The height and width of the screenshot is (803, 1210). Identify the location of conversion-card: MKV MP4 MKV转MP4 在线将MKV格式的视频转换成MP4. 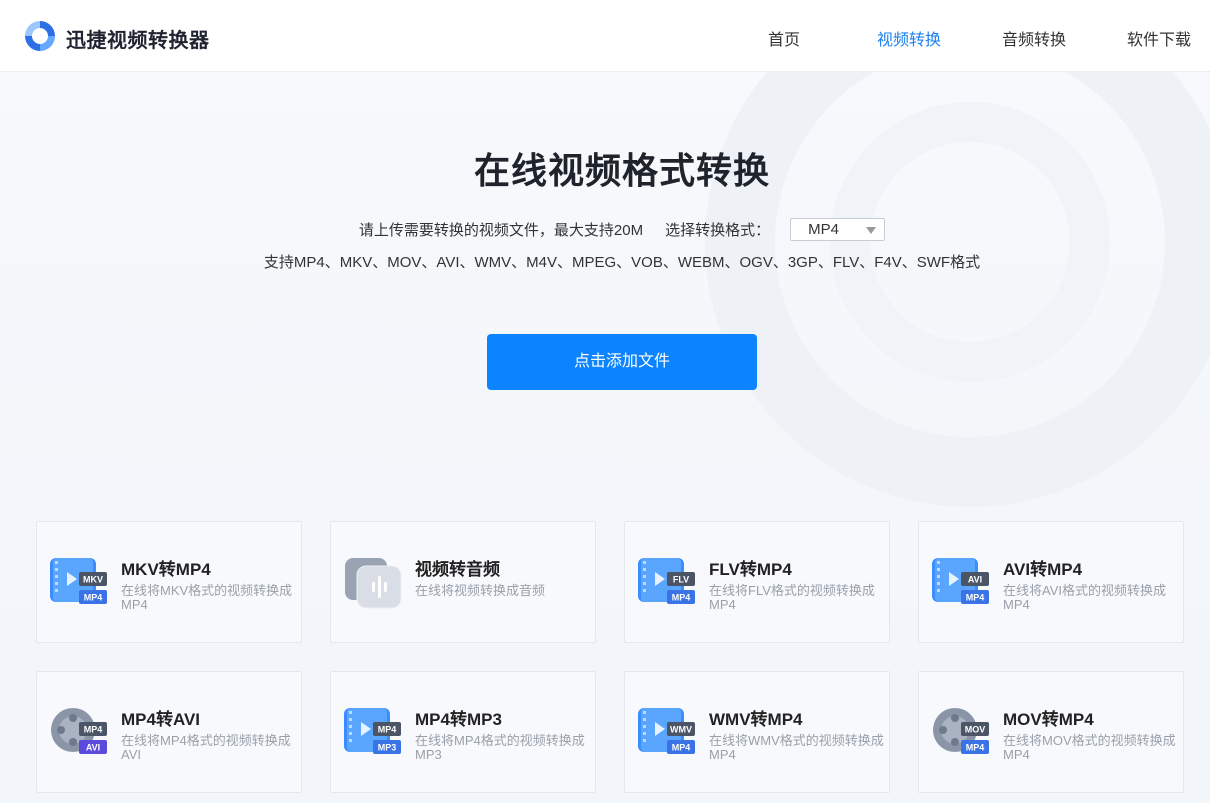
(169, 582).